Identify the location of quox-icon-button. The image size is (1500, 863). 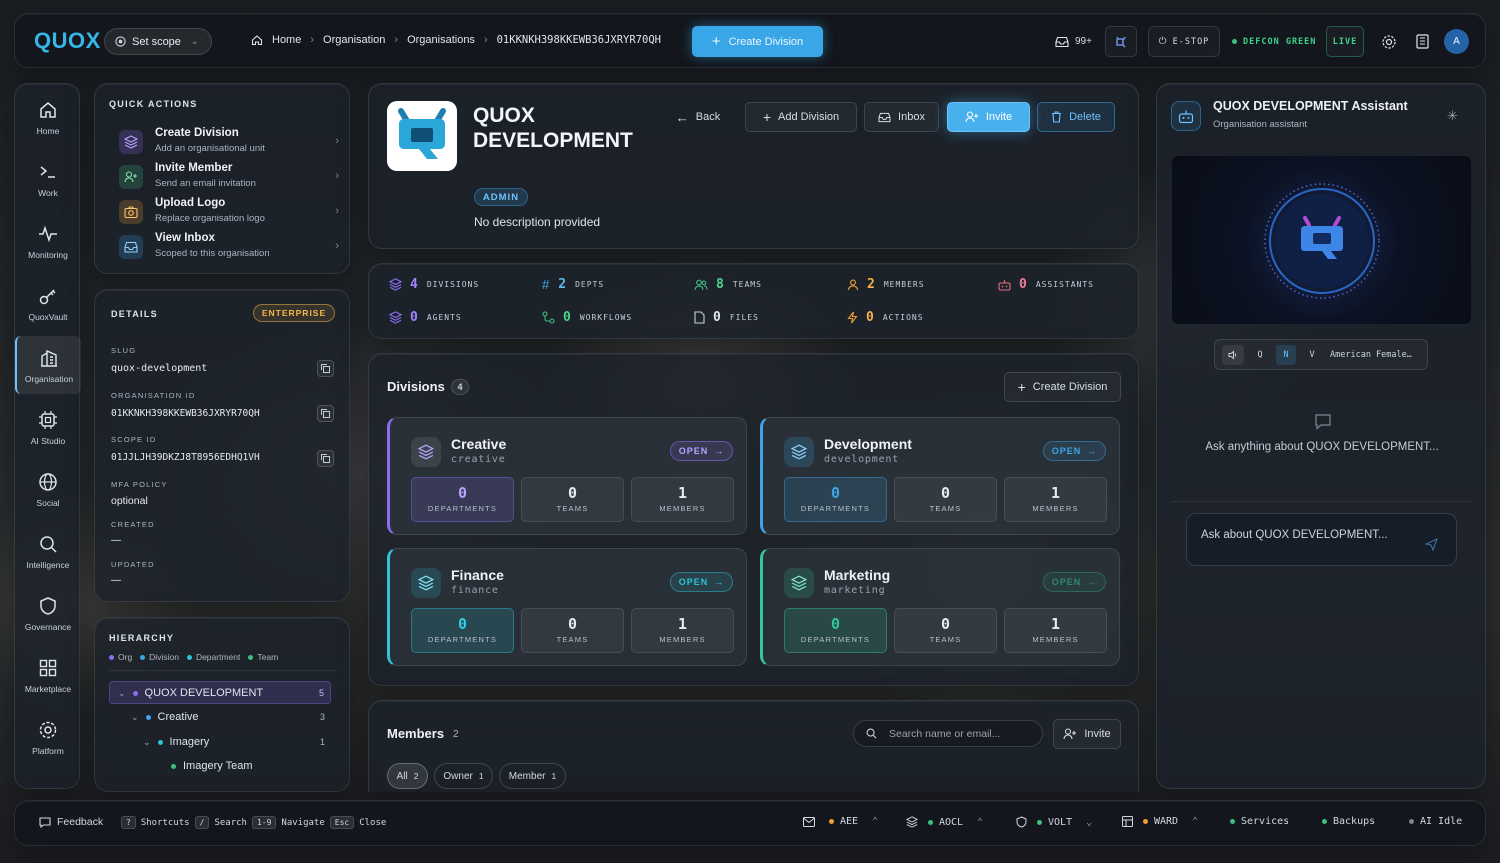
(1121, 41).